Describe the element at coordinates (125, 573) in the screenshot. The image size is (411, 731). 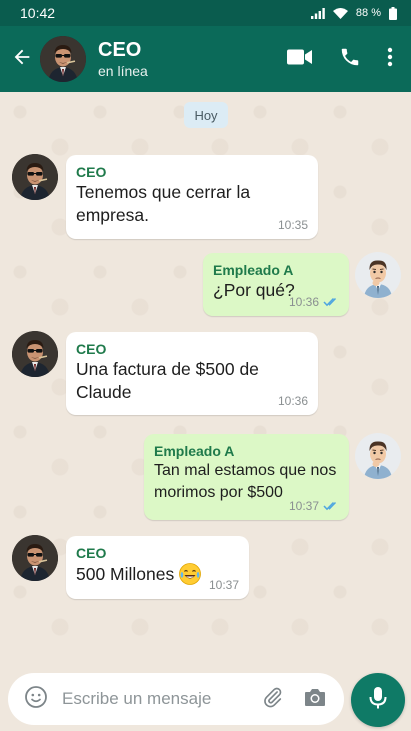
I see `message-line: 500 Millones` at that location.